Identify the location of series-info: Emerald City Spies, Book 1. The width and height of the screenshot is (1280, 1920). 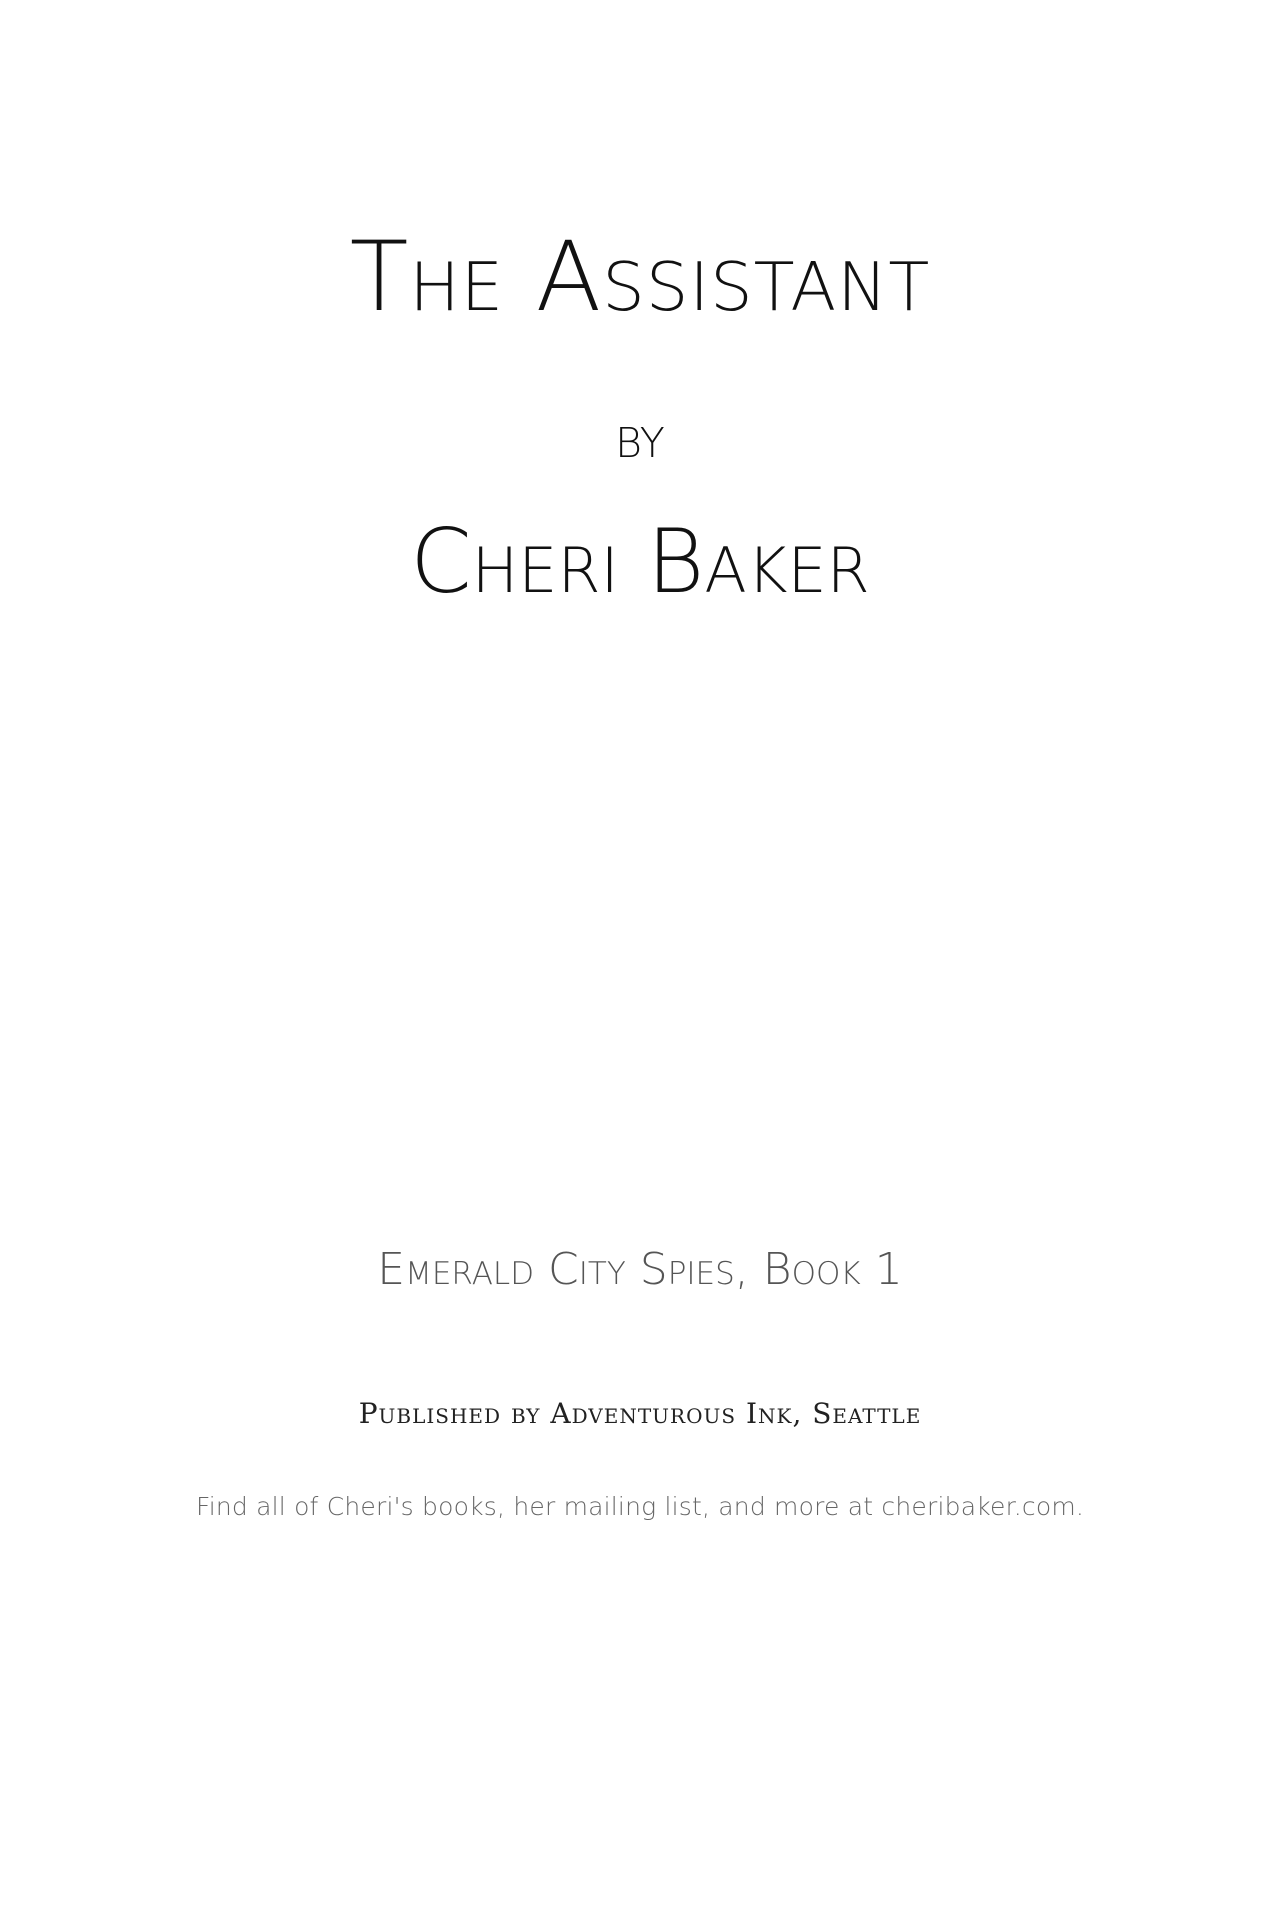
(640, 1269).